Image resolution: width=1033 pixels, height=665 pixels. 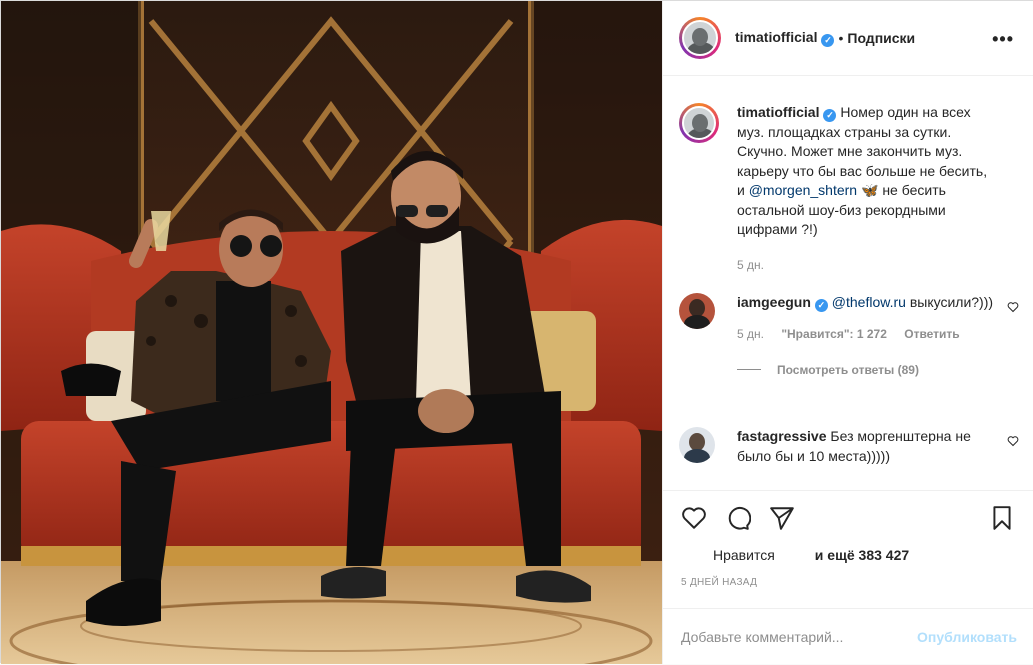 What do you see at coordinates (862, 555) in the screenshot?
I see `likes-count: и ещё 383 427` at bounding box center [862, 555].